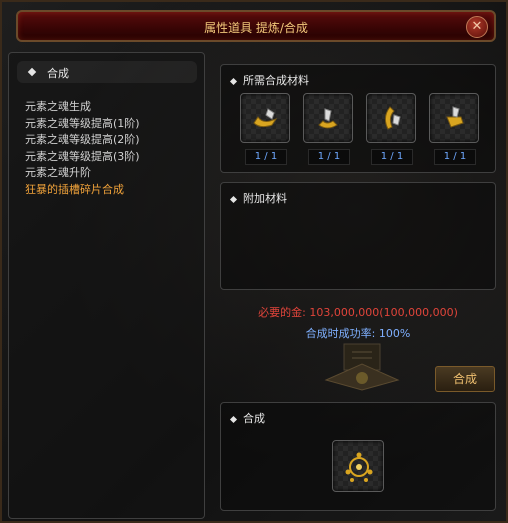 The image size is (508, 523). I want to click on result-slot, so click(358, 466).